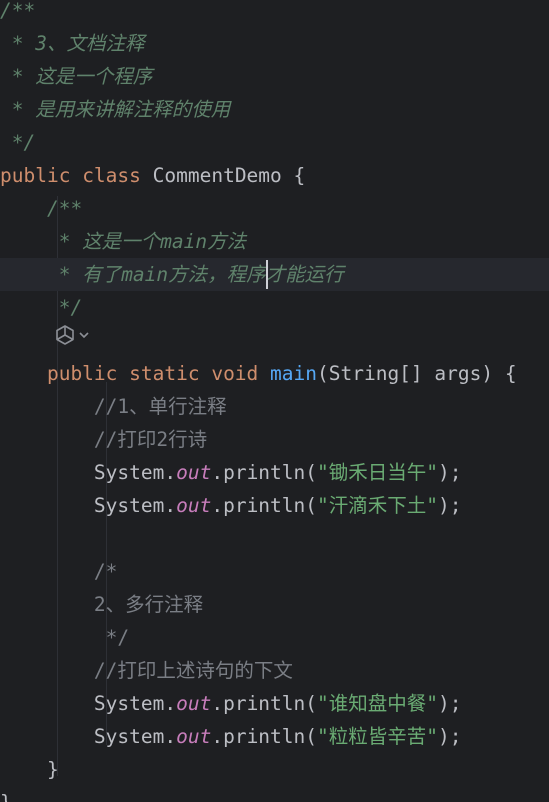  Describe the element at coordinates (274, 43) in the screenshot. I see `code-line: * 3、文档注释` at that location.